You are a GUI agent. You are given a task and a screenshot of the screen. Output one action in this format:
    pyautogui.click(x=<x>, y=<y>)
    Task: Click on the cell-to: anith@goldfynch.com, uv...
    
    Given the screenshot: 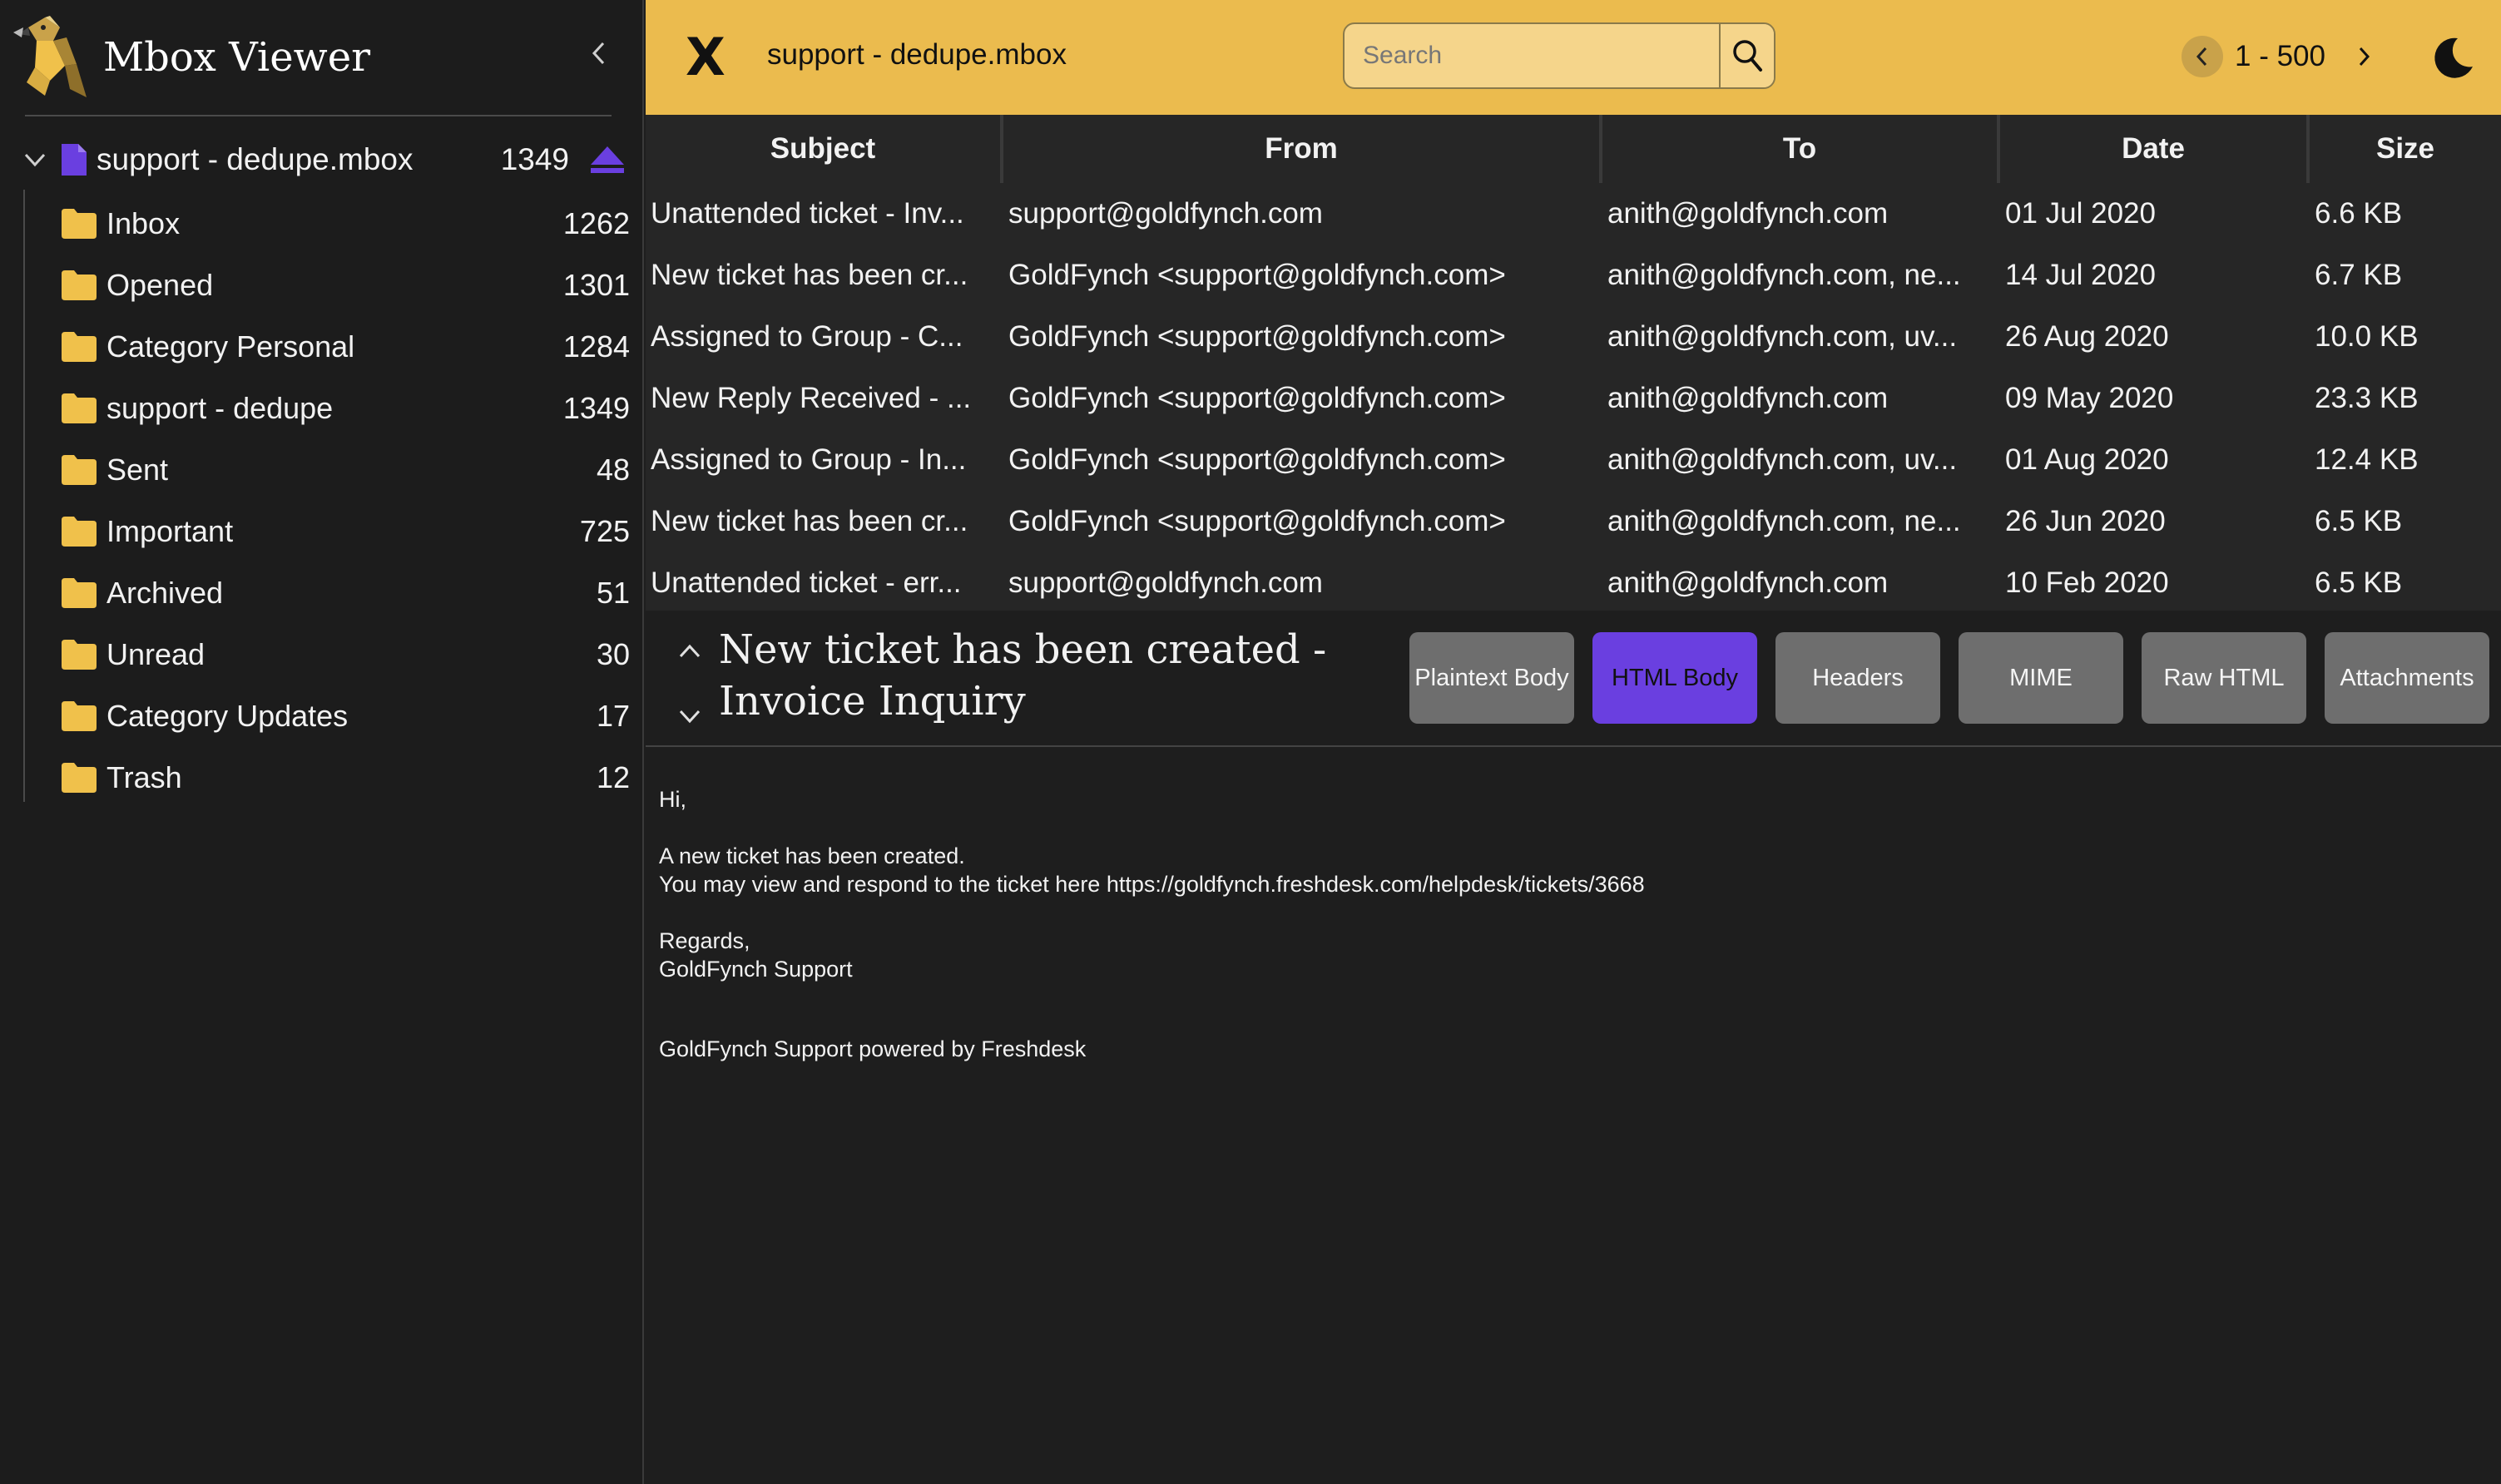 What is the action you would take?
    pyautogui.click(x=1782, y=336)
    